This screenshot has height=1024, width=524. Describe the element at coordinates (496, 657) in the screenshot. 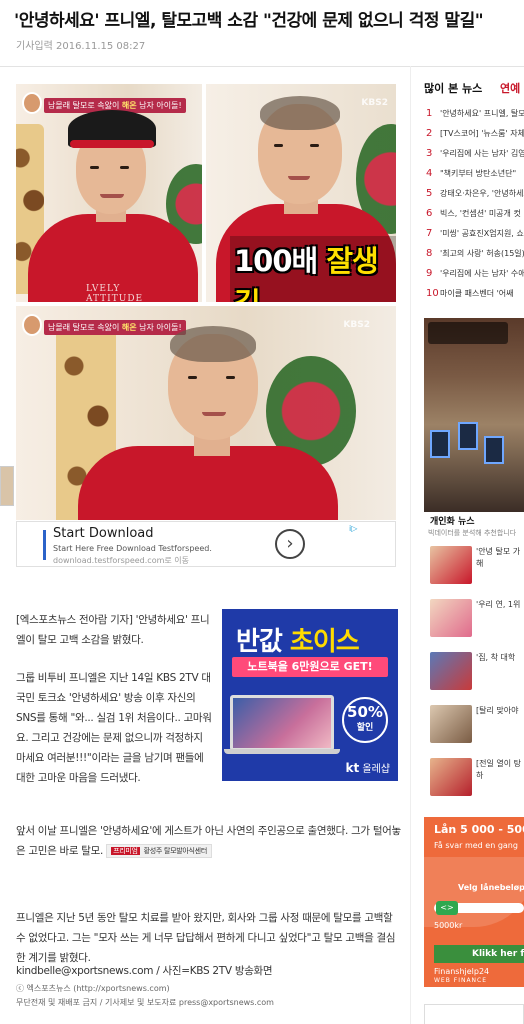

I see `news-headline: '집, 착 대학` at that location.